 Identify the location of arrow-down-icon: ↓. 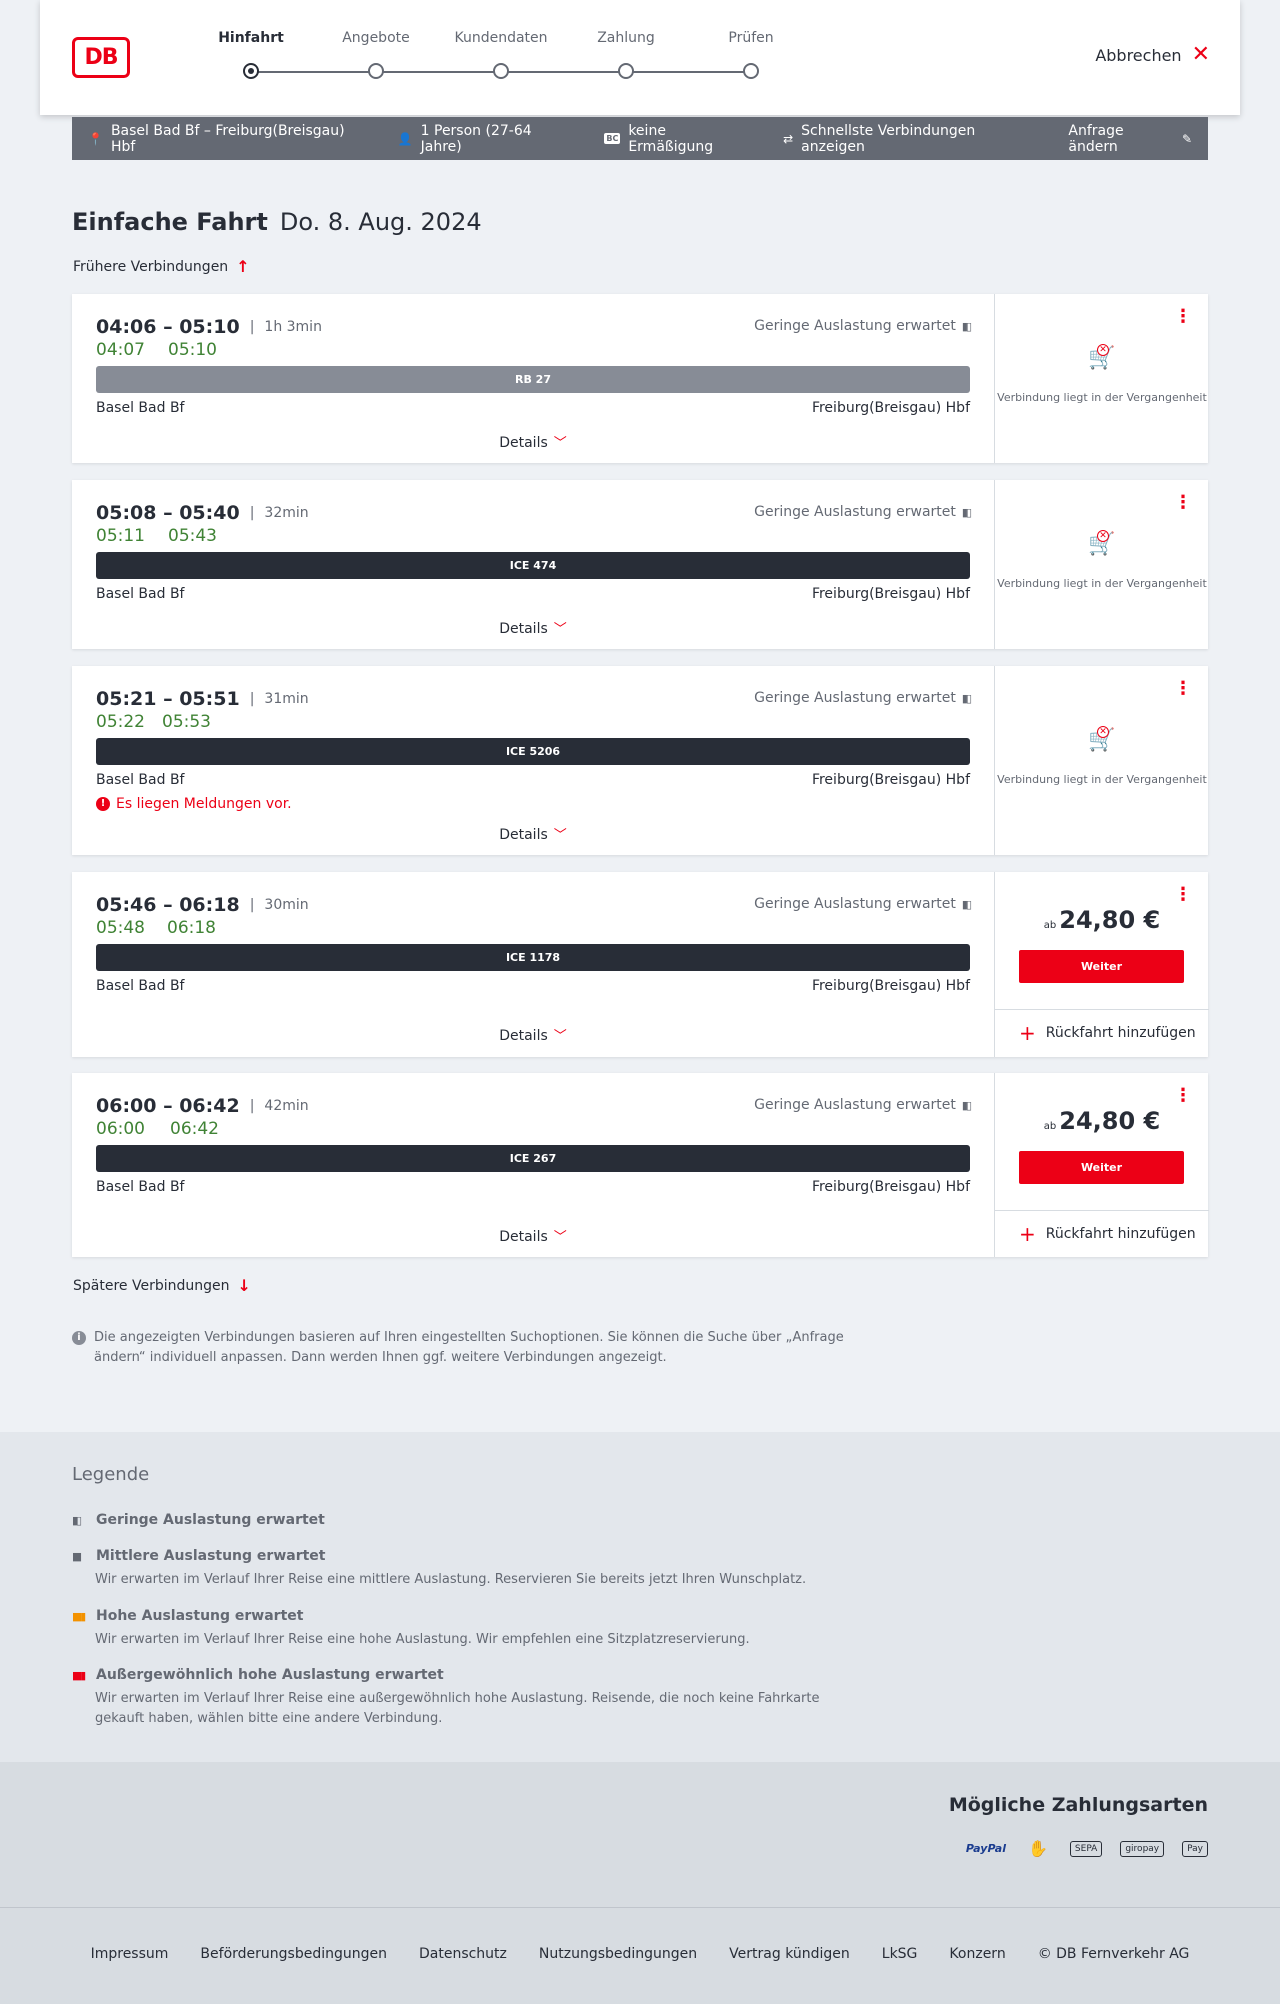
(244, 1285).